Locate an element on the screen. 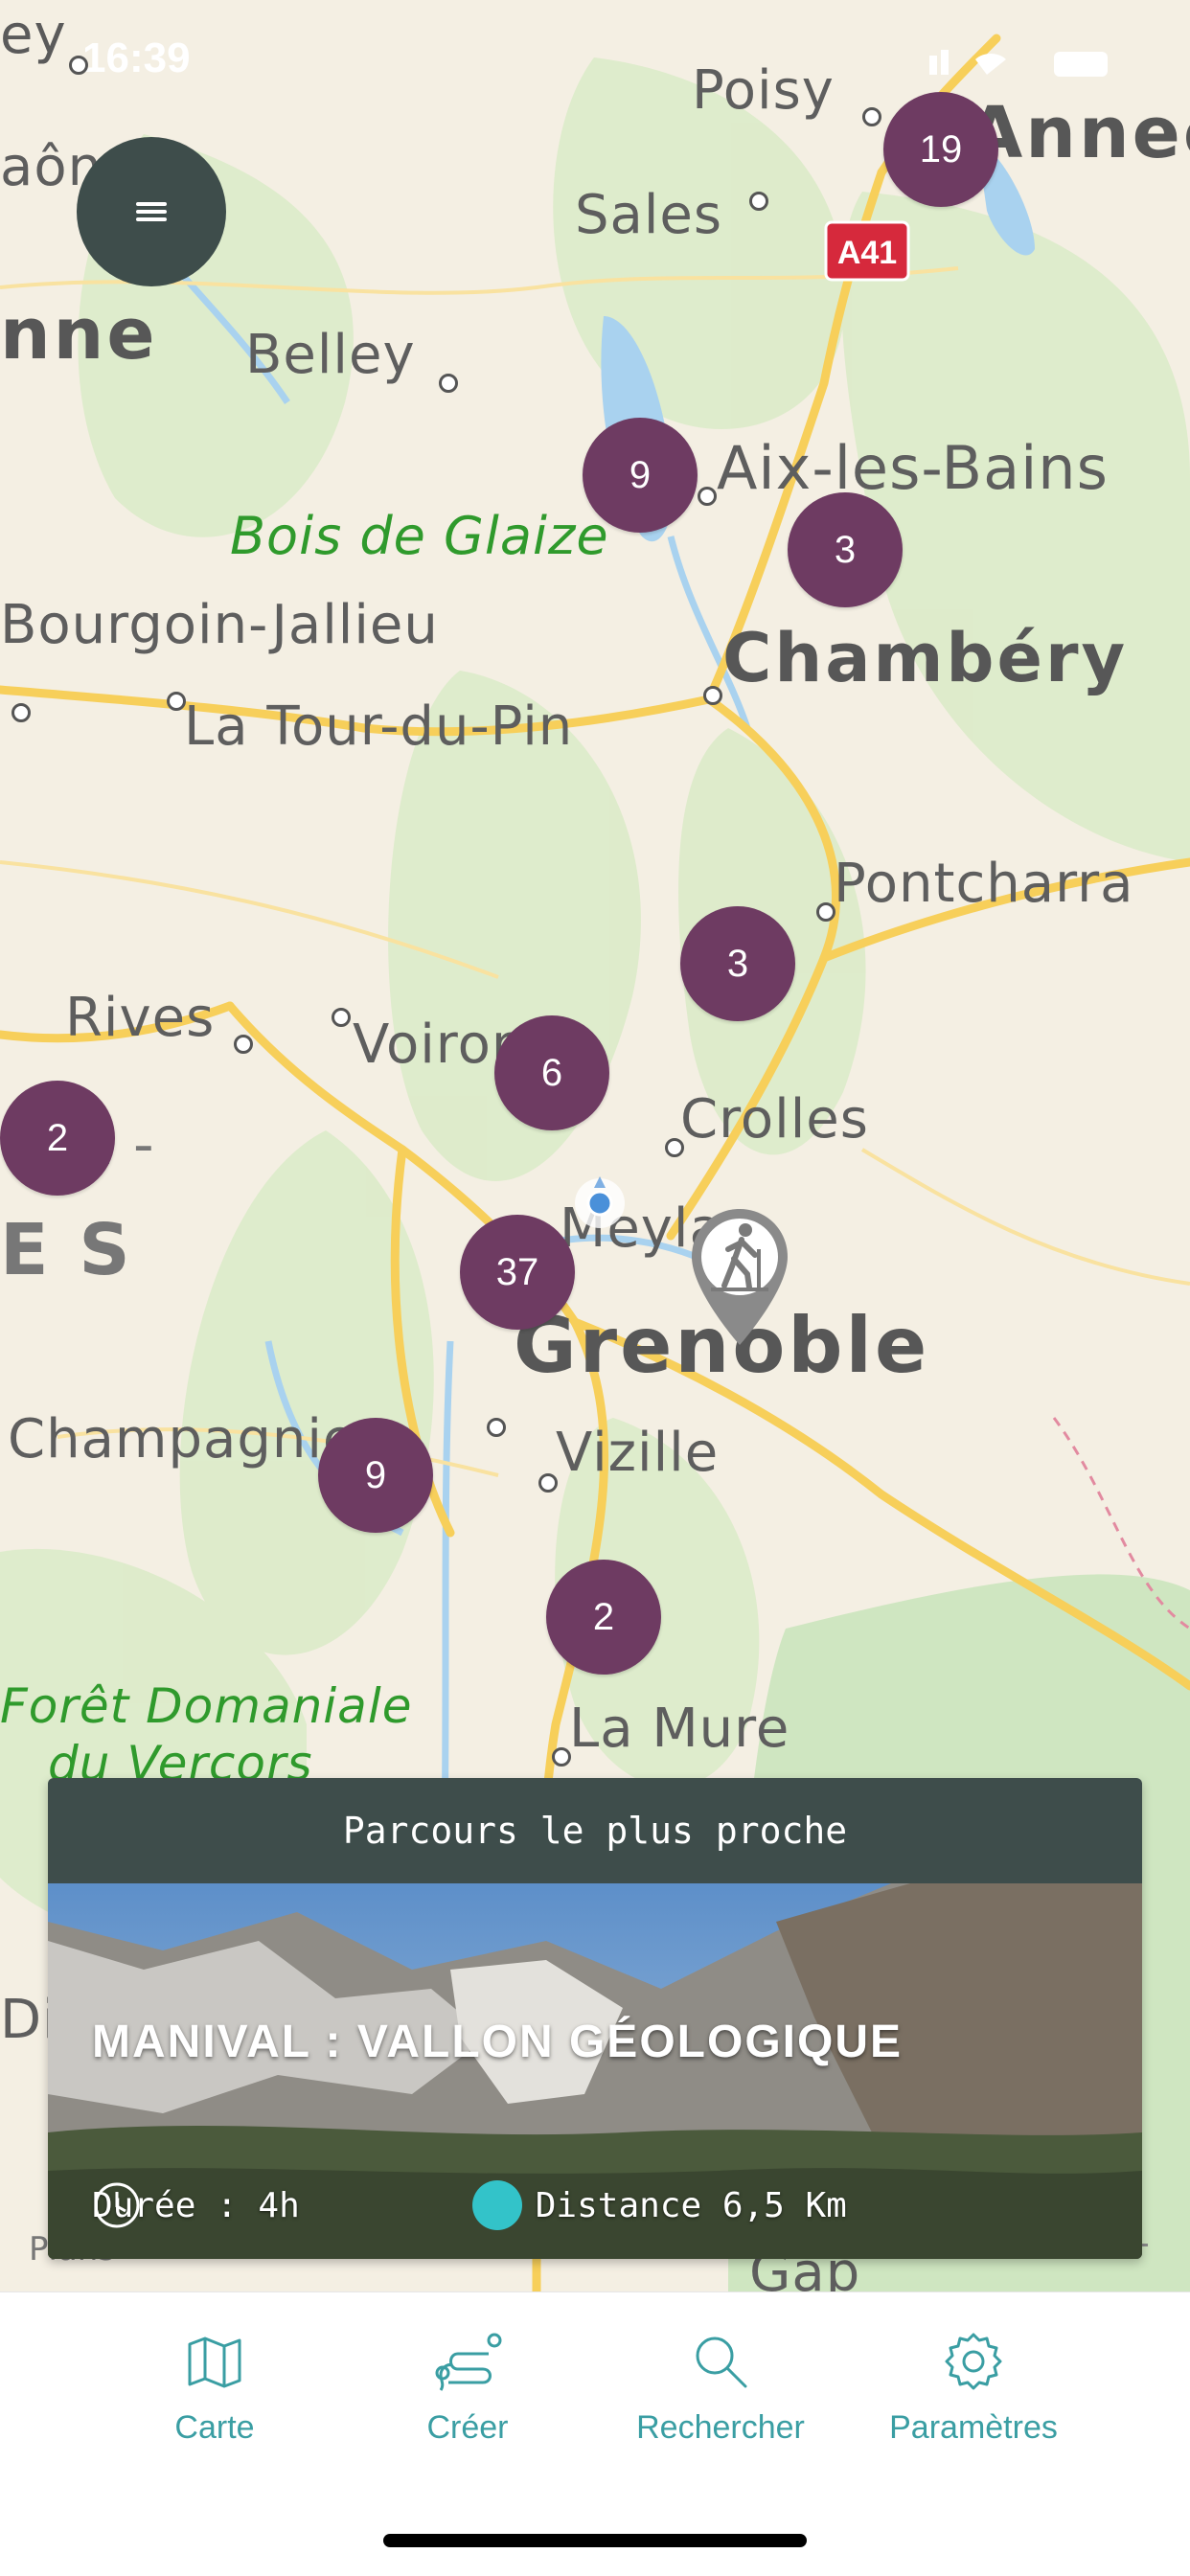 Image resolution: width=1190 pixels, height=2576 pixels. place-label: ey is located at coordinates (34, 35).